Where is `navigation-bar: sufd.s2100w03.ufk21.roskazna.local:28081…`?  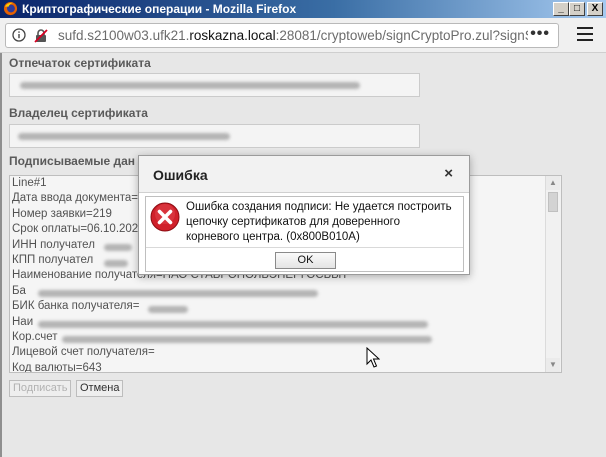
navigation-bar: sufd.s2100w03.ufk21.roskazna.local:28081… is located at coordinates (303, 35).